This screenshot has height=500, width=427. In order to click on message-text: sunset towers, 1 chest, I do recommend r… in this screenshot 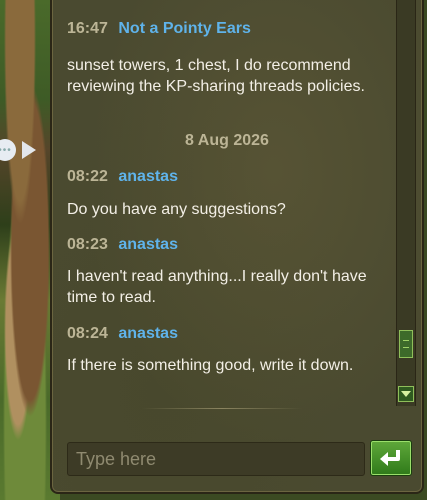, I will do `click(216, 76)`.